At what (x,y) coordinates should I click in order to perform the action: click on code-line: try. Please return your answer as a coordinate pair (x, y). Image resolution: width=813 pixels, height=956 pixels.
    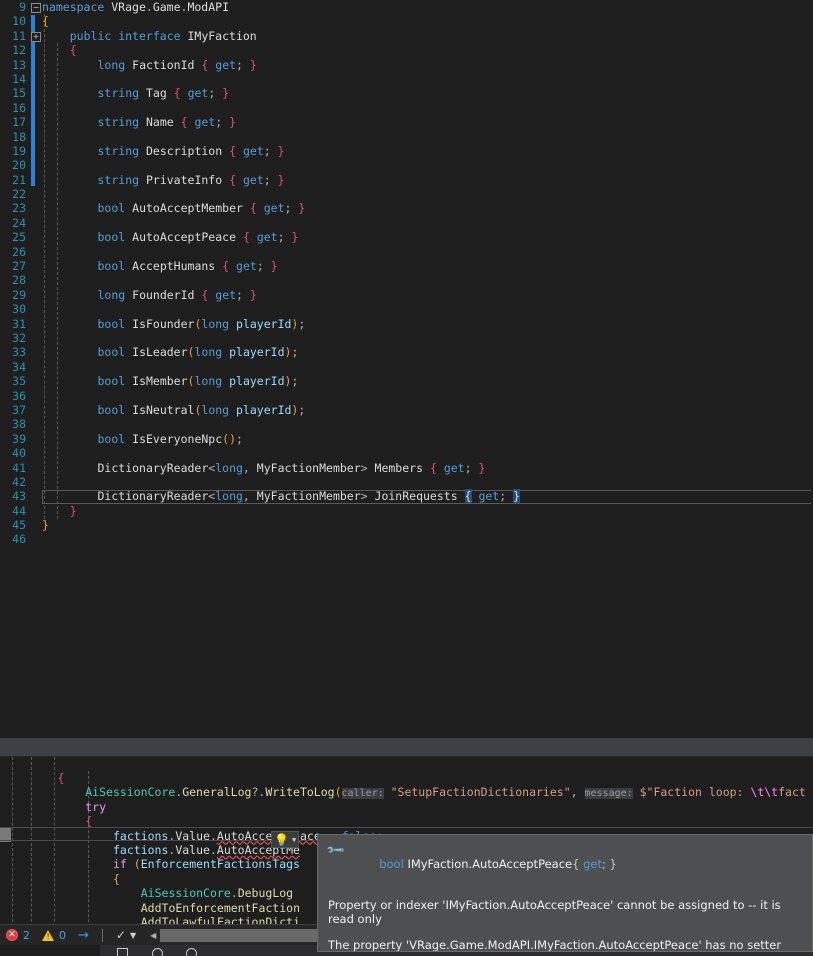
    Looking at the image, I should click on (406, 807).